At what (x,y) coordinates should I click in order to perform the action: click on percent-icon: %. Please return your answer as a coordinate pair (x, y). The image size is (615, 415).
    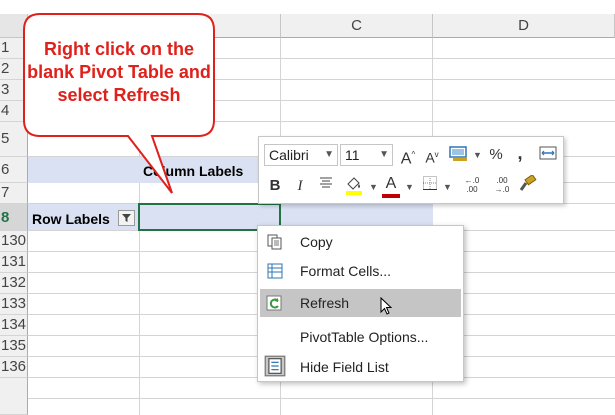
    Looking at the image, I should click on (496, 154).